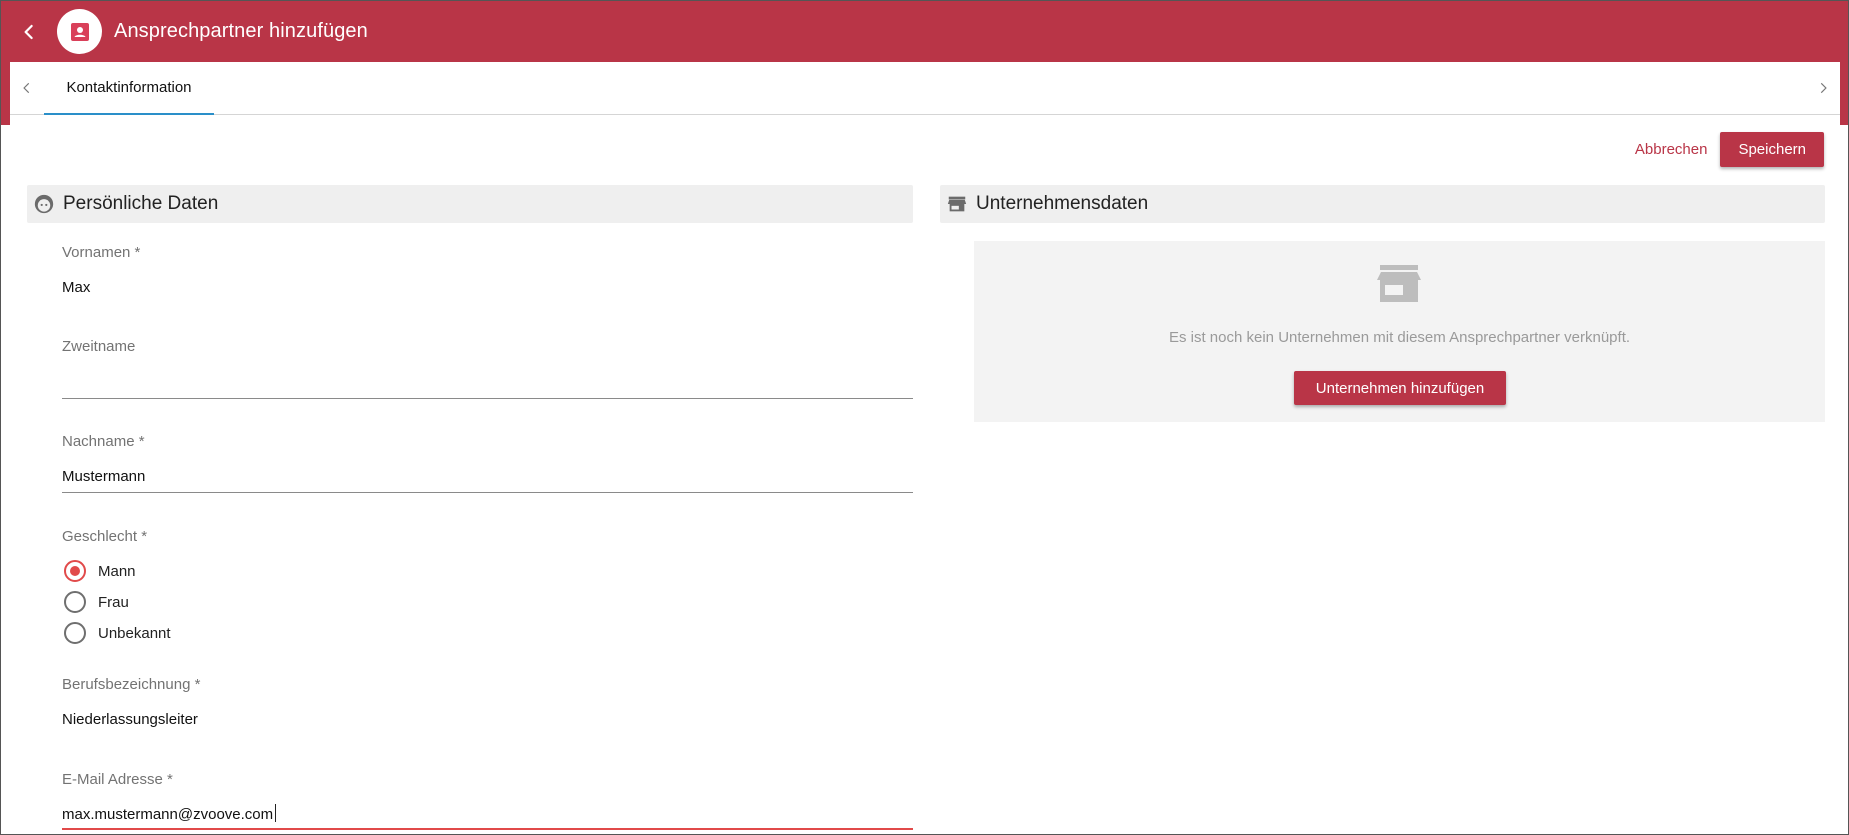  Describe the element at coordinates (141, 203) in the screenshot. I see `section-title: Persönliche Daten` at that location.